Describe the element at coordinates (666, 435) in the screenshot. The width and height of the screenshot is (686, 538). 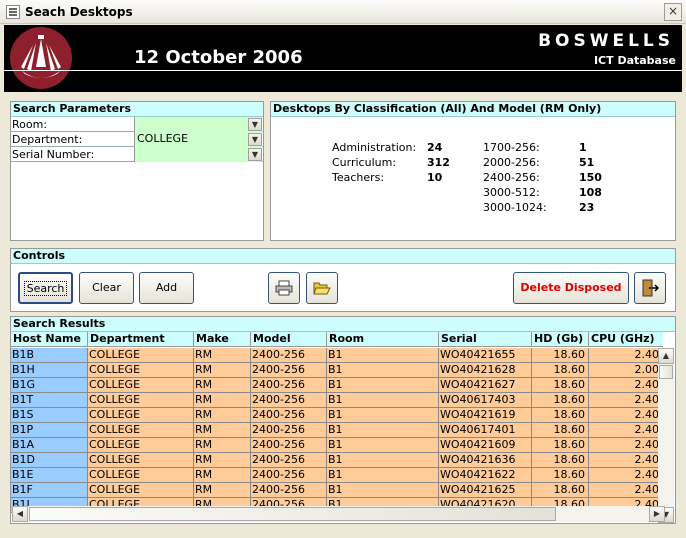
I see `vertical-scrollbar: ▲ ▼` at that location.